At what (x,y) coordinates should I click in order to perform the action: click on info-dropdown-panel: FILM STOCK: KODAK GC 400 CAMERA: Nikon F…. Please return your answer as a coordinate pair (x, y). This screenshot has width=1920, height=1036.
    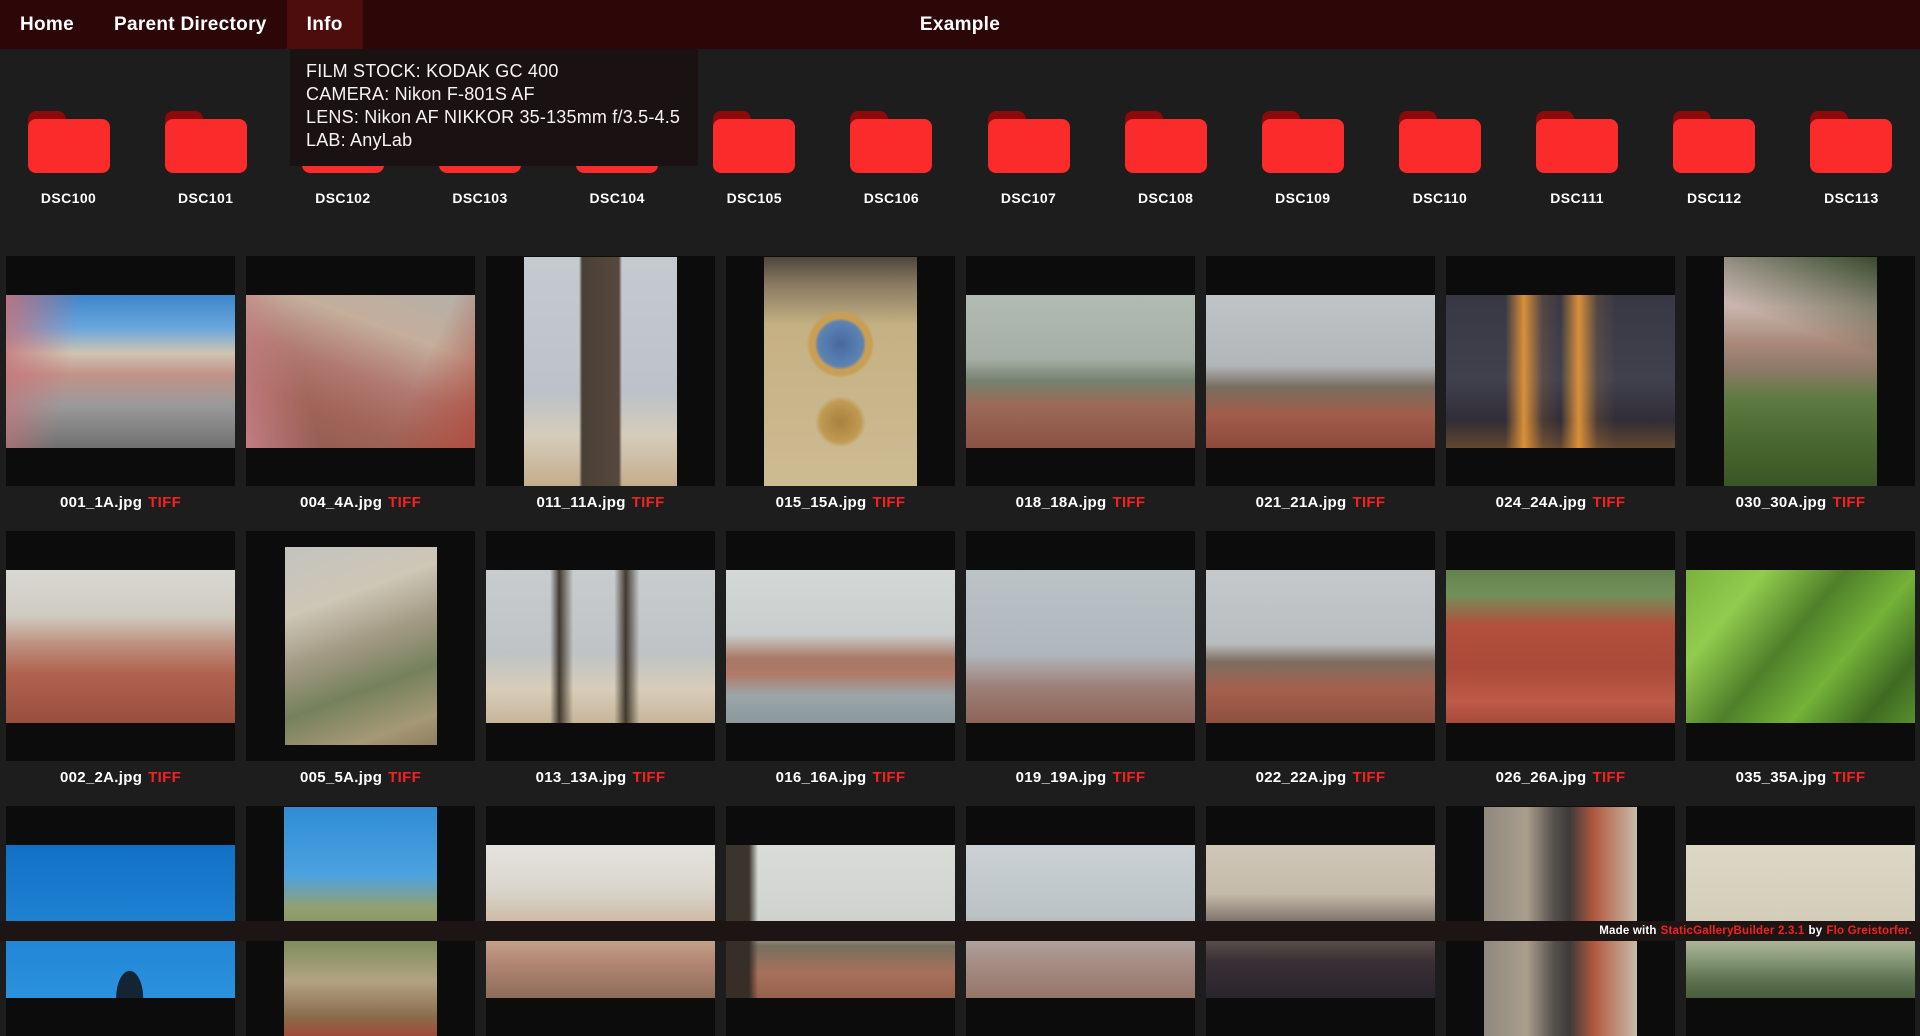
    Looking at the image, I should click on (494, 107).